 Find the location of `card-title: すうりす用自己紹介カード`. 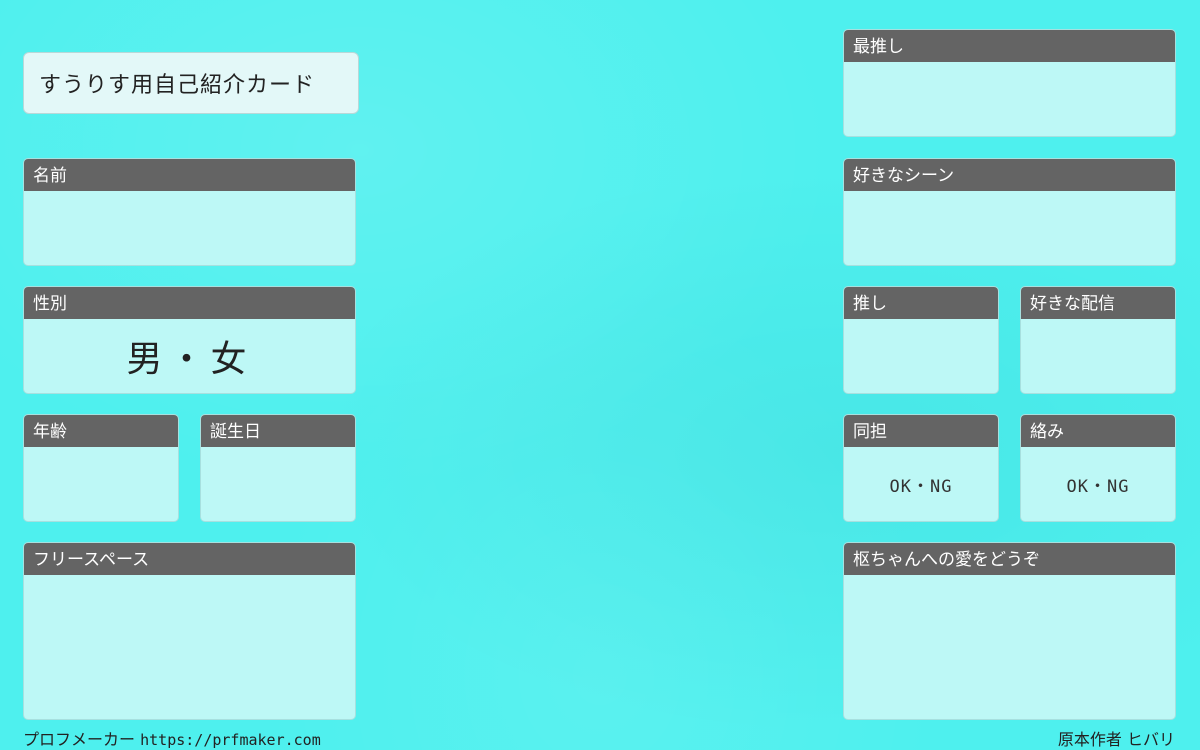

card-title: すうりす用自己紹介カード is located at coordinates (191, 83).